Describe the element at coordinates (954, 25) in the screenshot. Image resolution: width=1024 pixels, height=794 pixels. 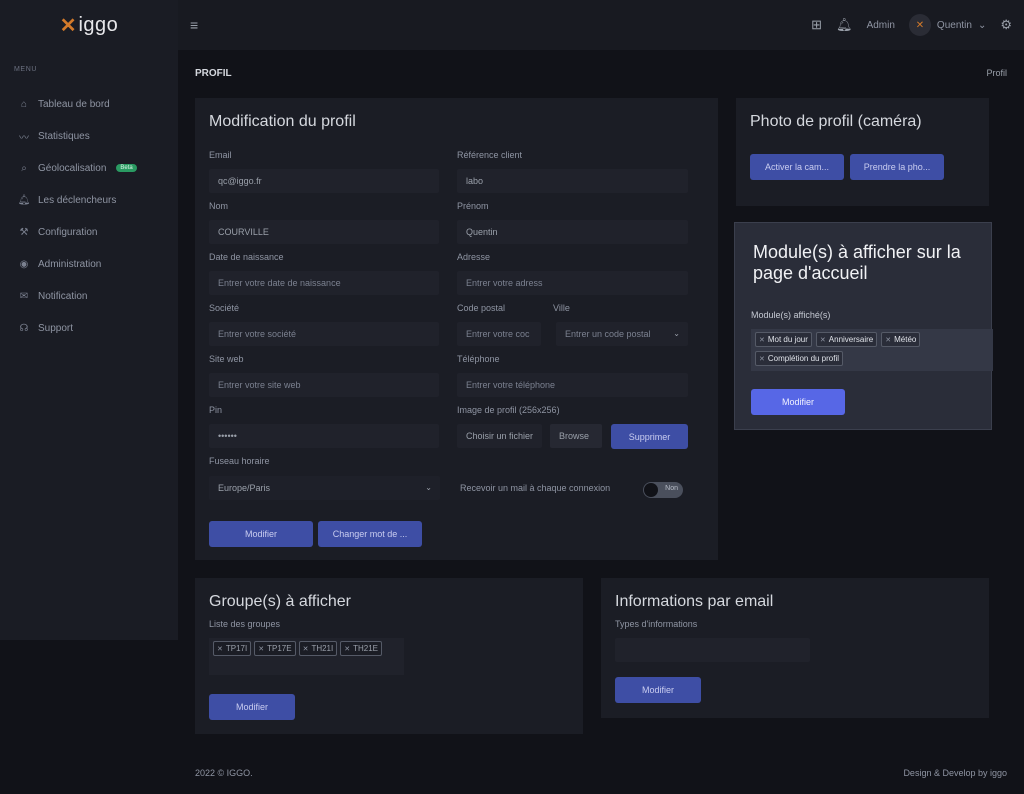
I see `user-name: Quentin` at that location.